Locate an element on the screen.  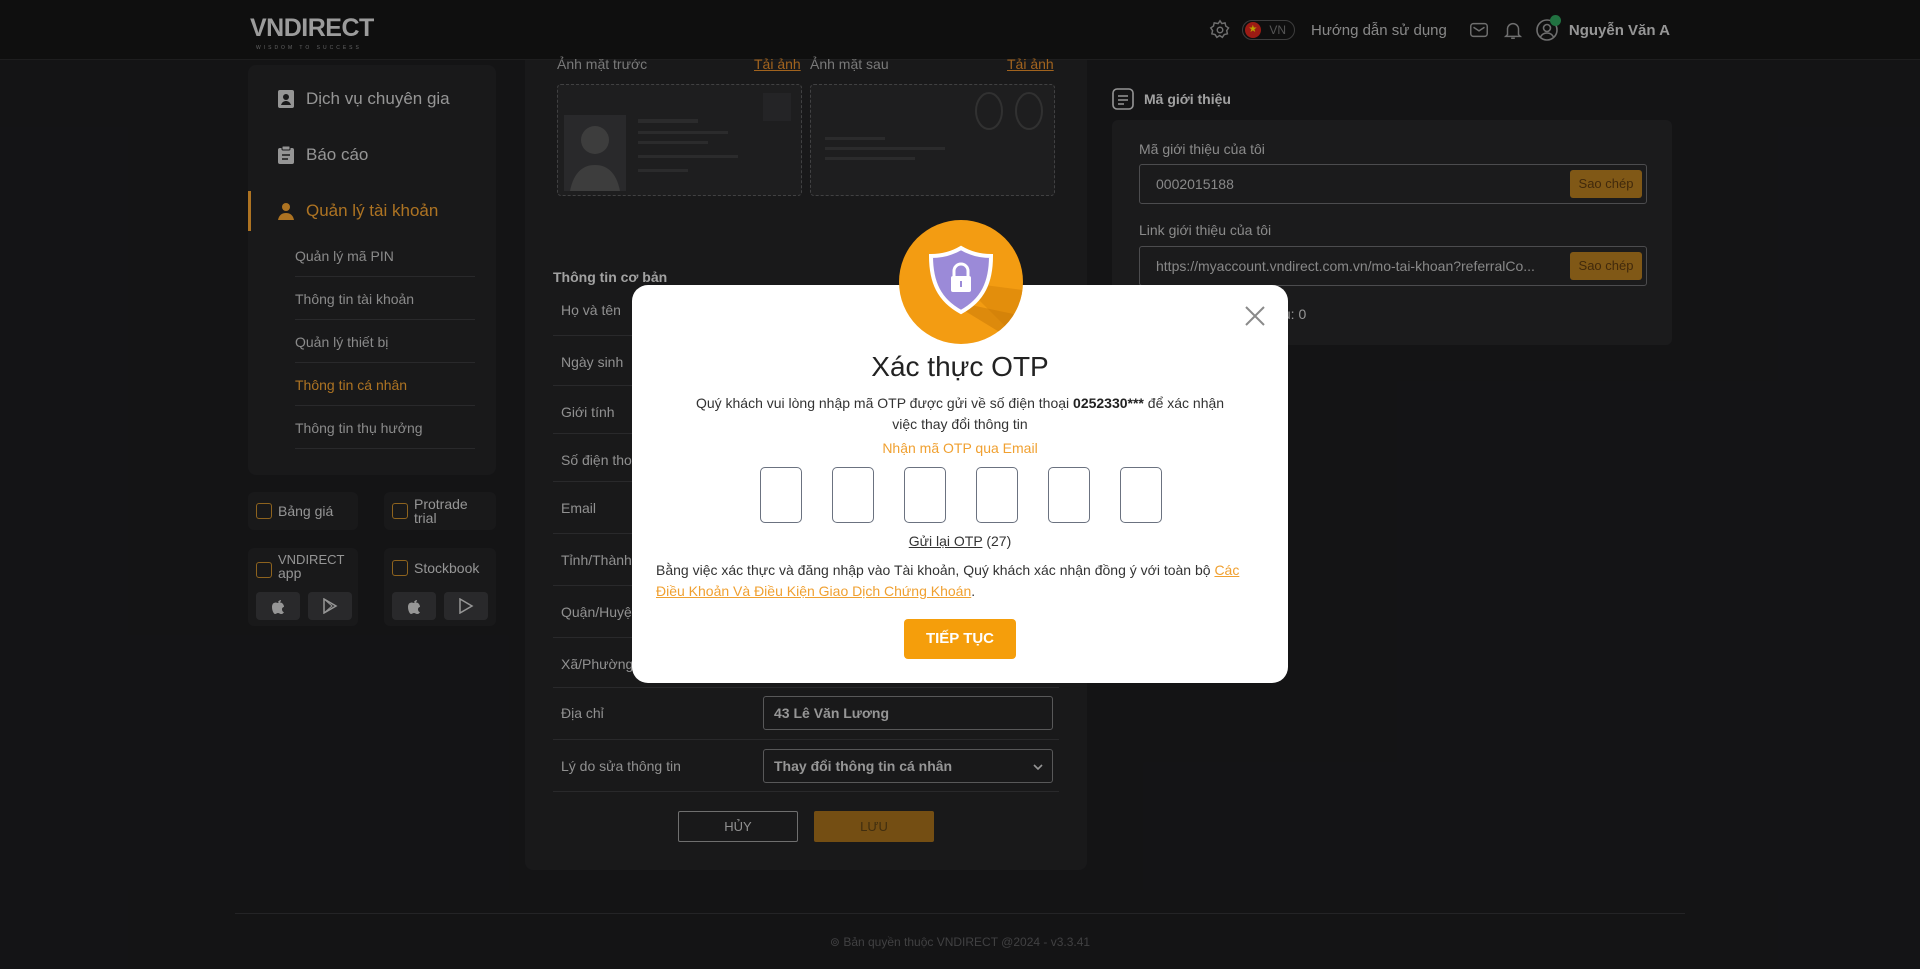
continue-button: TIẾP TỤC is located at coordinates (960, 639).